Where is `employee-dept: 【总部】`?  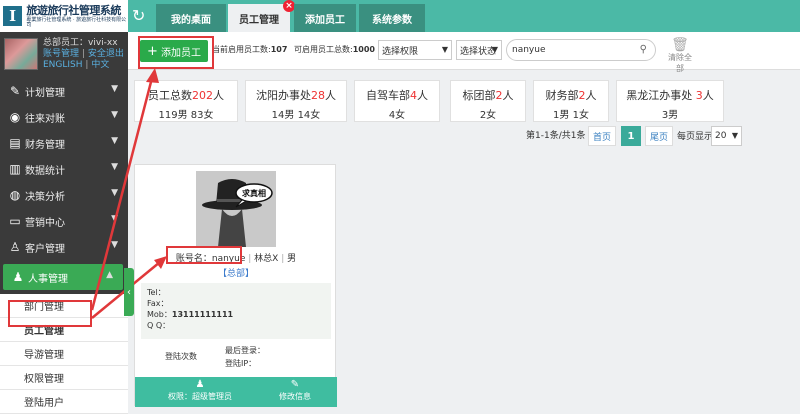 employee-dept: 【总部】 is located at coordinates (236, 272).